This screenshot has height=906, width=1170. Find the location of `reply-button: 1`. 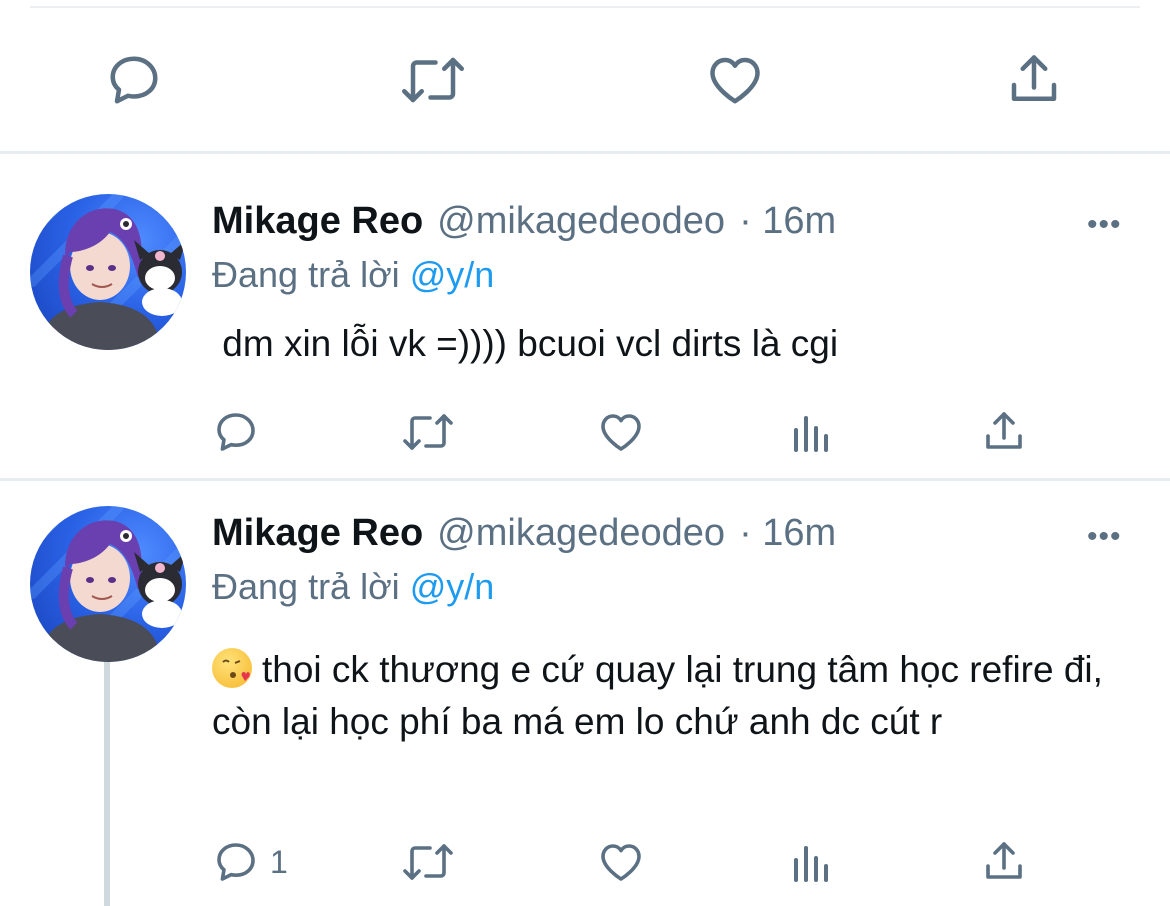

reply-button: 1 is located at coordinates (250, 862).